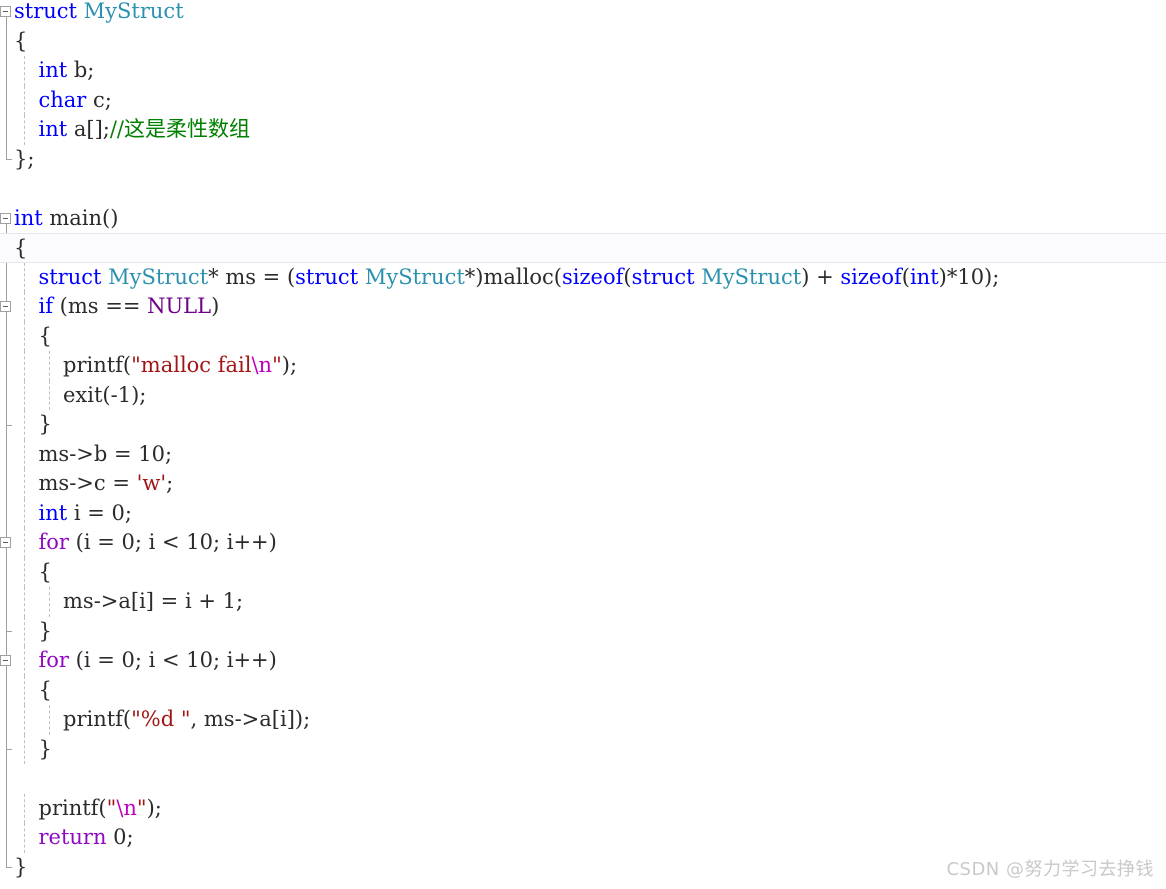  What do you see at coordinates (583, 13) in the screenshot?
I see `code-line: struct MyStruct` at bounding box center [583, 13].